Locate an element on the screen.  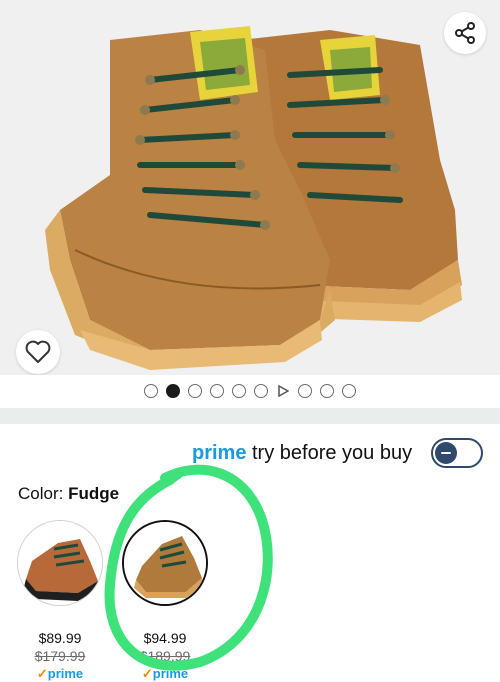
prime-try-before-you-buy: prime try before you buy is located at coordinates (250, 455).